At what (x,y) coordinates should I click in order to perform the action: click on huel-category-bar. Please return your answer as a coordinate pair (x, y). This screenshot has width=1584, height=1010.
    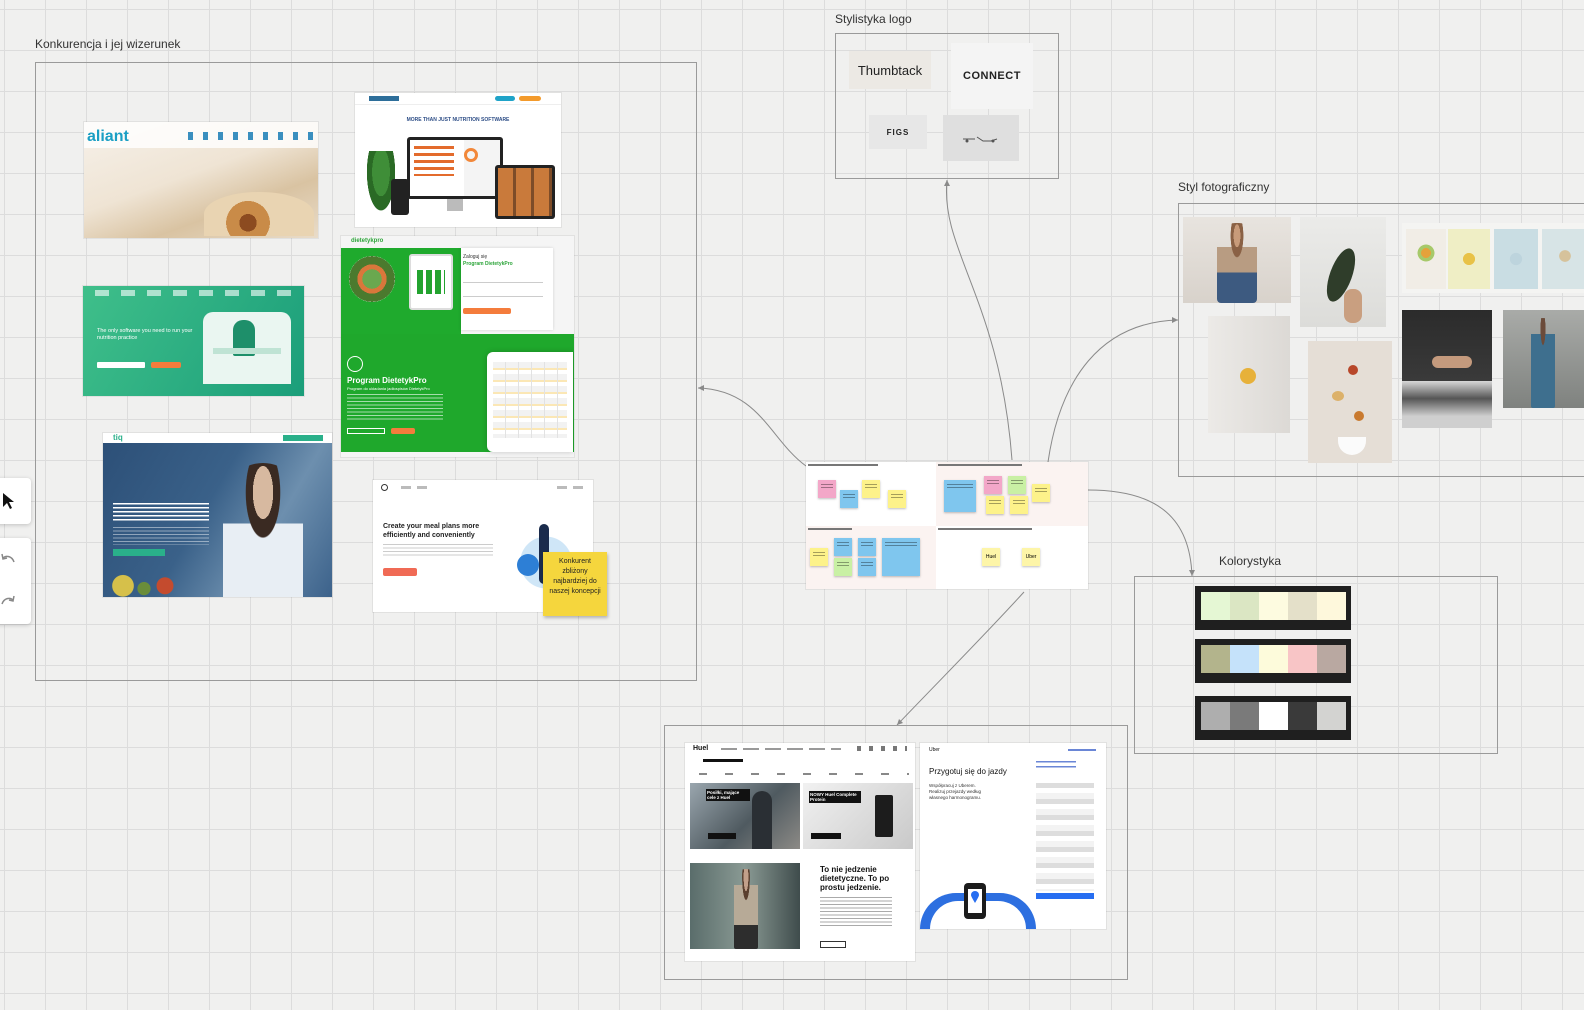
    Looking at the image, I should click on (804, 774).